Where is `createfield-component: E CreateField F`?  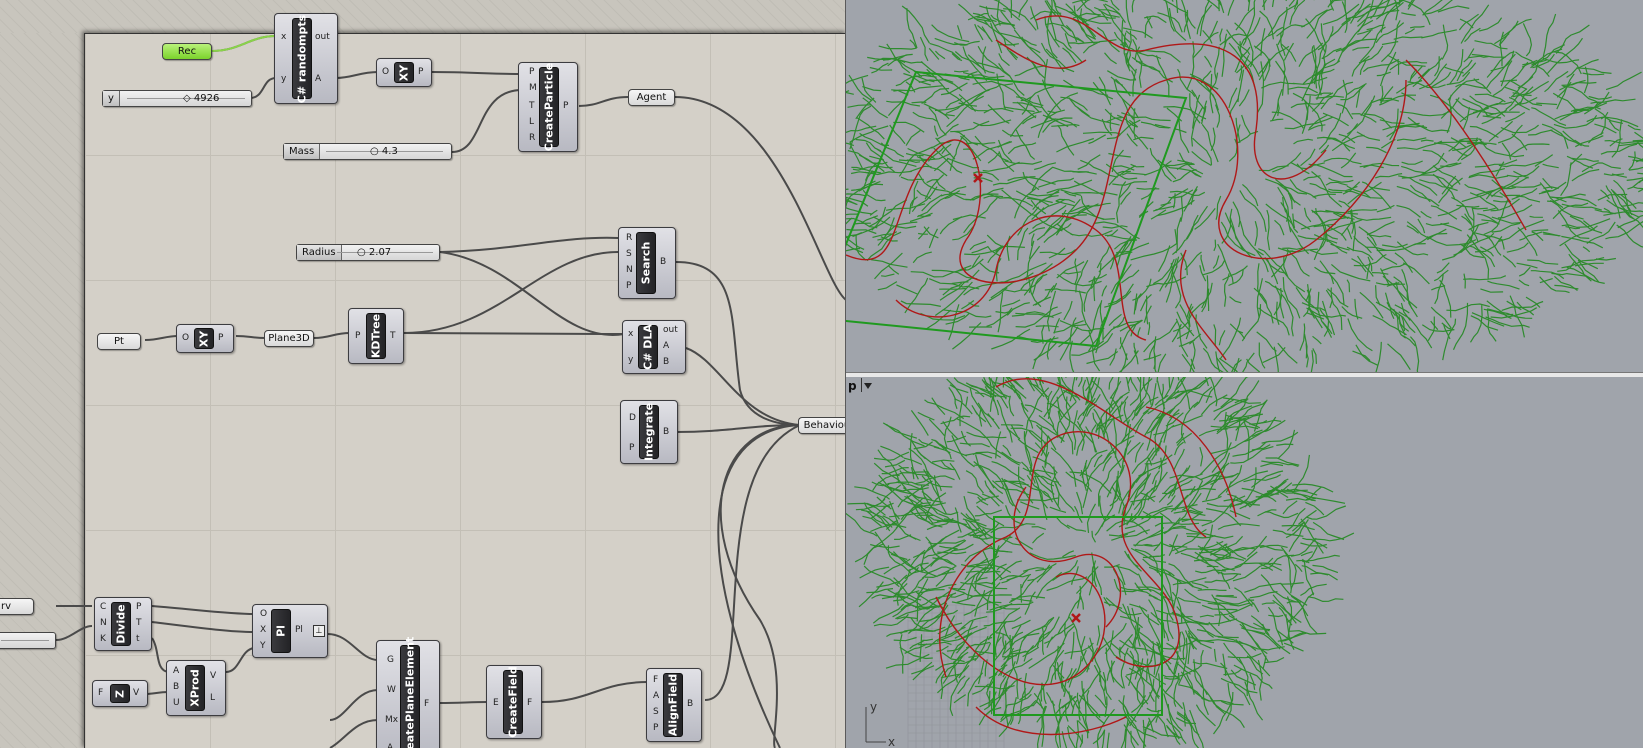 createfield-component: E CreateField F is located at coordinates (514, 702).